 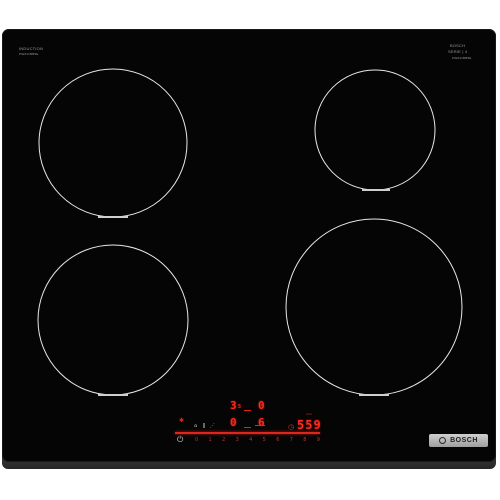 I want to click on slider-level: 4, so click(x=250, y=440).